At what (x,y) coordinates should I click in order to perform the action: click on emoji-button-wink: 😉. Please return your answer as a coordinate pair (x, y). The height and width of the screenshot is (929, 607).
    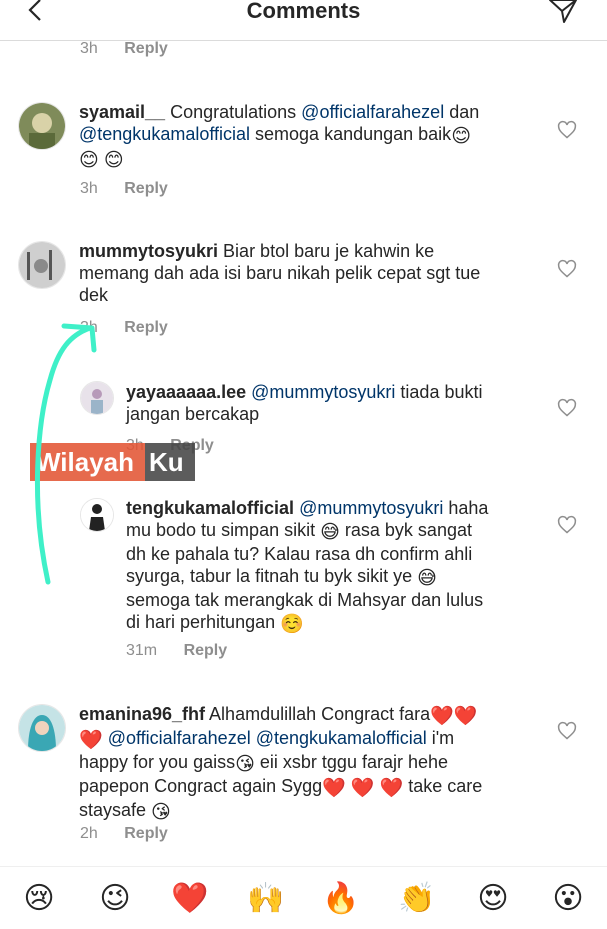
    Looking at the image, I should click on (115, 899).